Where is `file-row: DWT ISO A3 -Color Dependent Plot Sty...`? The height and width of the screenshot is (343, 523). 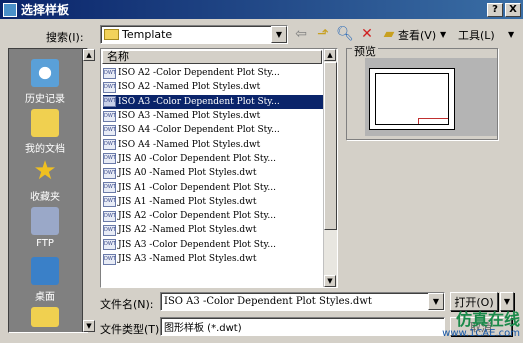
file-row: DWT ISO A3 -Color Dependent Plot Sty... is located at coordinates (213, 101).